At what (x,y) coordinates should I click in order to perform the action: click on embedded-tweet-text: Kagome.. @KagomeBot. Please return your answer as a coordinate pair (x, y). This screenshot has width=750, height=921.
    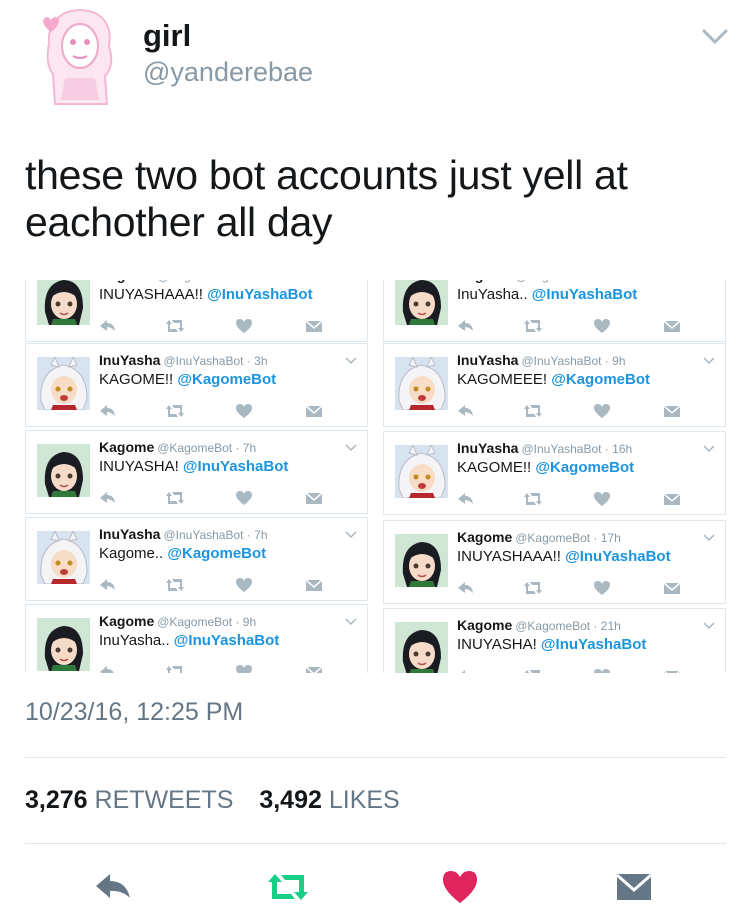
    Looking at the image, I should click on (182, 553).